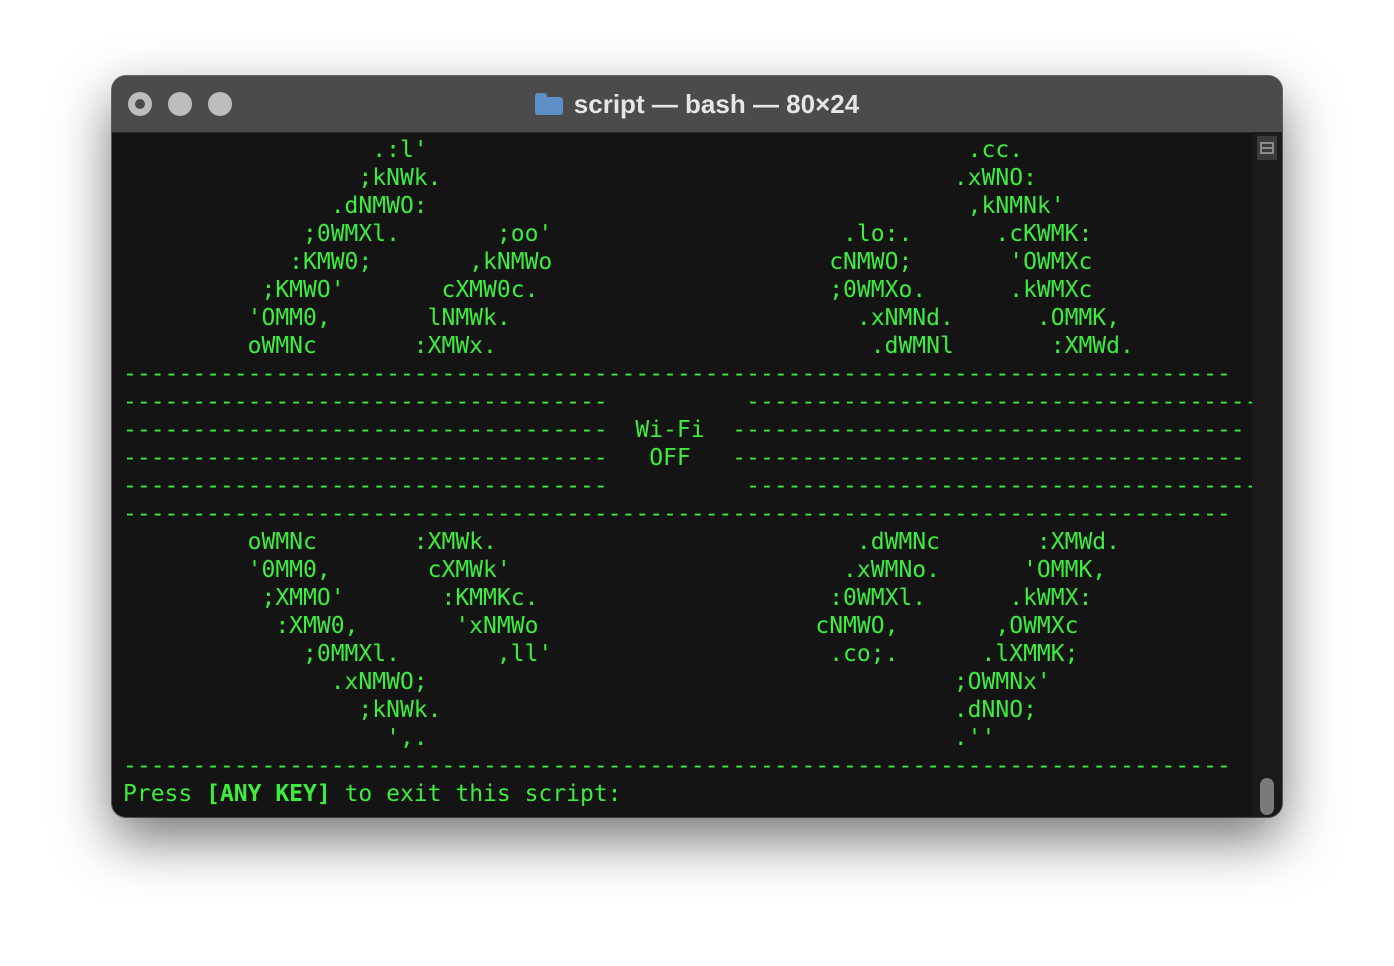 This screenshot has width=1394, height=966. I want to click on terminal-line: ;KMWO' cXMW0c. ;0WMXo. .kWMXc, so click(608, 290).